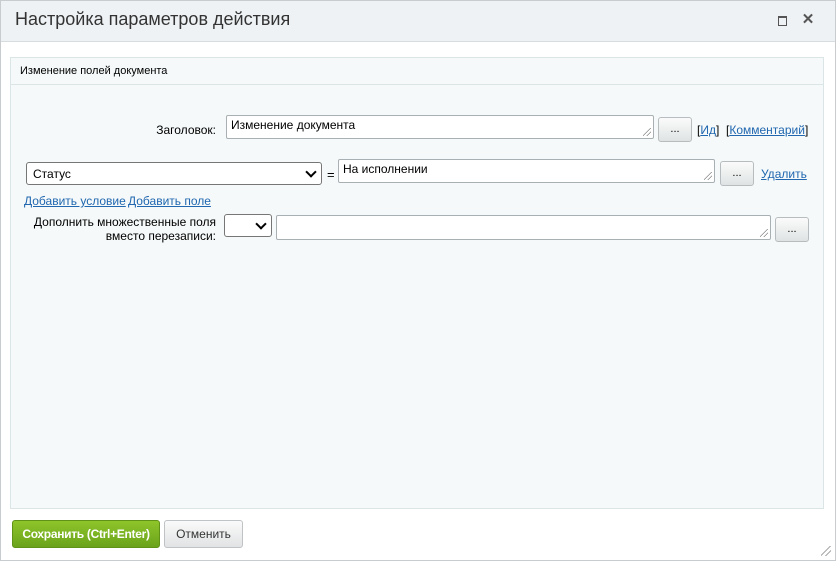 The height and width of the screenshot is (561, 836). What do you see at coordinates (153, 19) in the screenshot?
I see `dialog-title: Настройка параметров действия` at bounding box center [153, 19].